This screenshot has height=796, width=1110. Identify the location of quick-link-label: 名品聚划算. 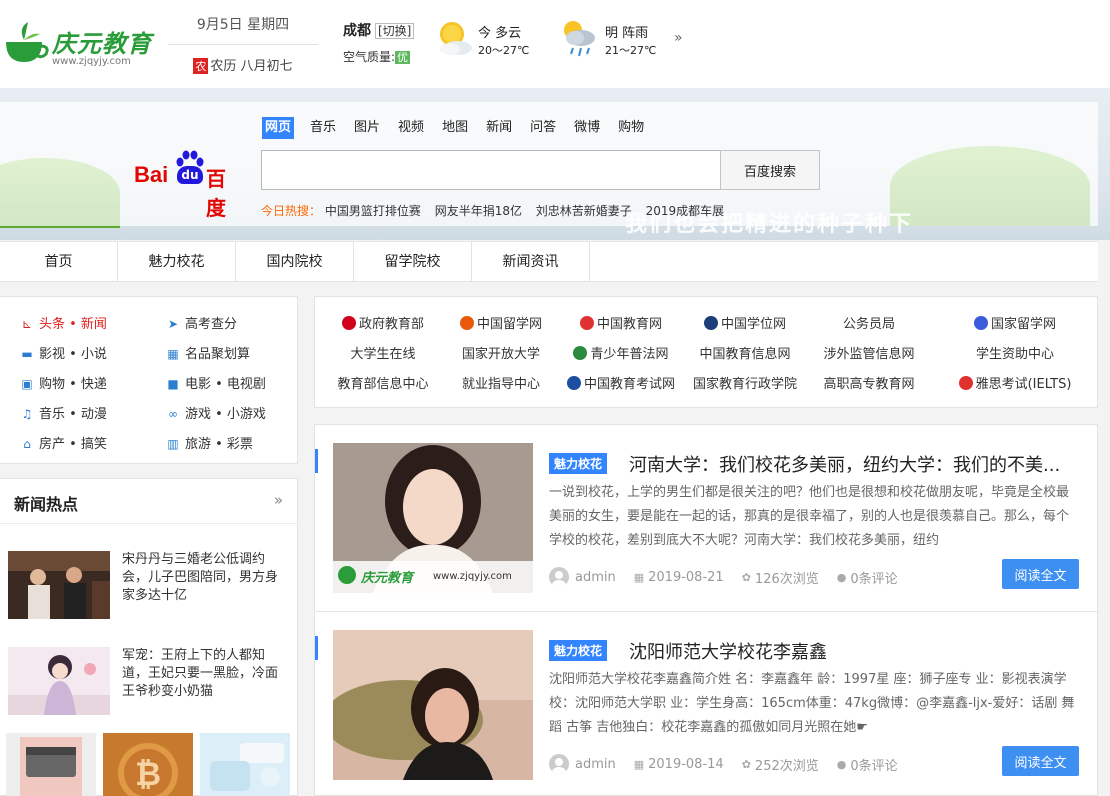
(218, 354).